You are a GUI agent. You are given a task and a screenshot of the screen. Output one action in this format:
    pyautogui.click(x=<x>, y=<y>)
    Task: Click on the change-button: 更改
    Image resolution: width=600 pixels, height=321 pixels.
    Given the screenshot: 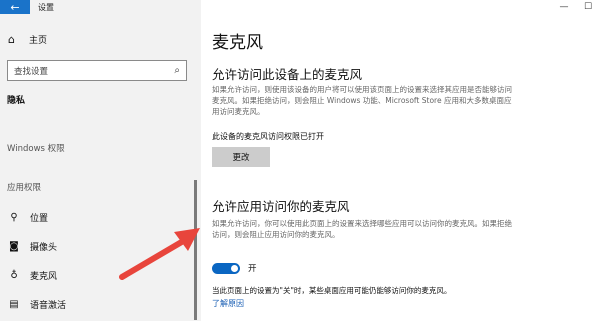 What is the action you would take?
    pyautogui.click(x=241, y=157)
    